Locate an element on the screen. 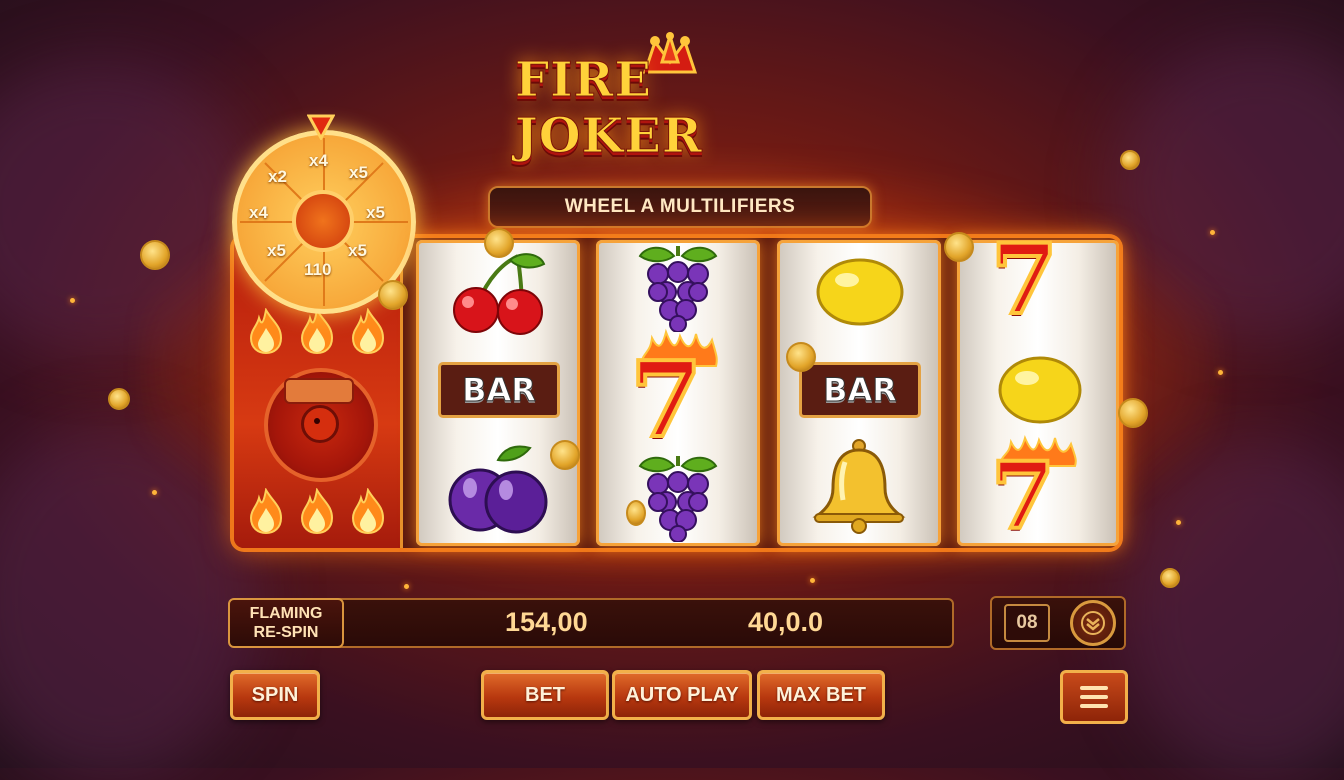 This screenshot has height=780, width=1344. dial-knob is located at coordinates (320, 424).